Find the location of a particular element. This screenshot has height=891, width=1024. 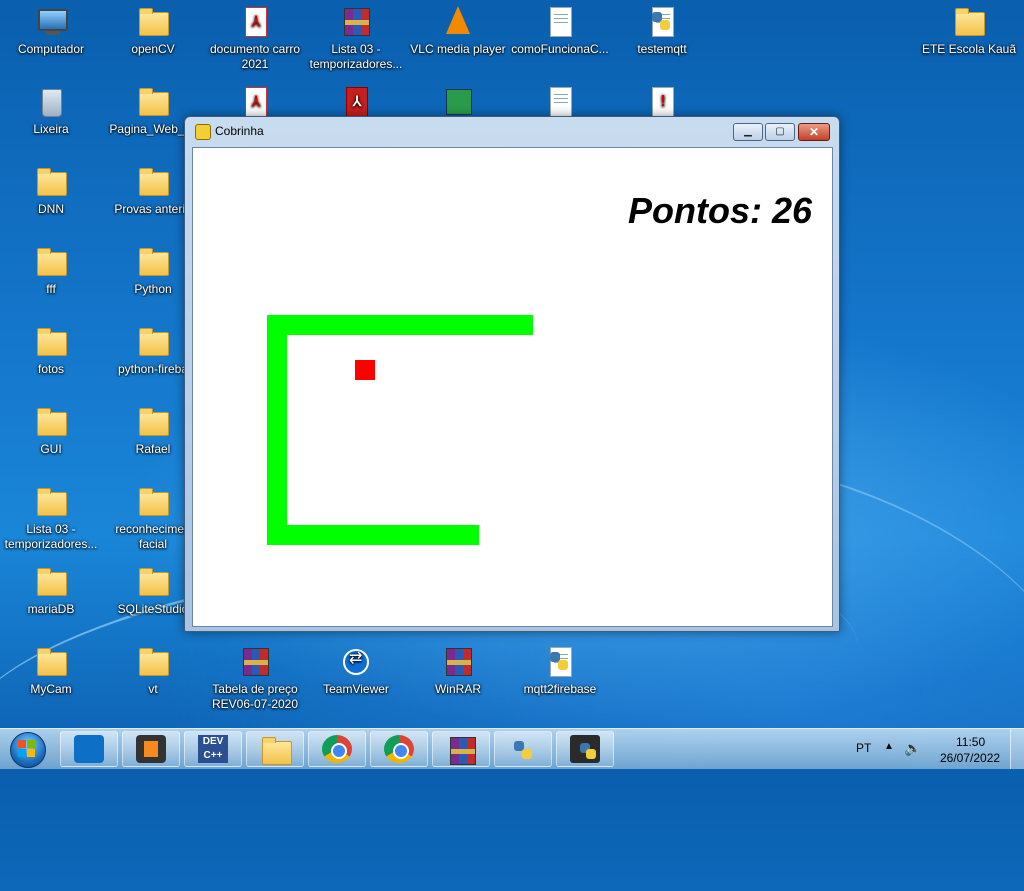

desktop-icon-opencv: openCV is located at coordinates (153, 31).